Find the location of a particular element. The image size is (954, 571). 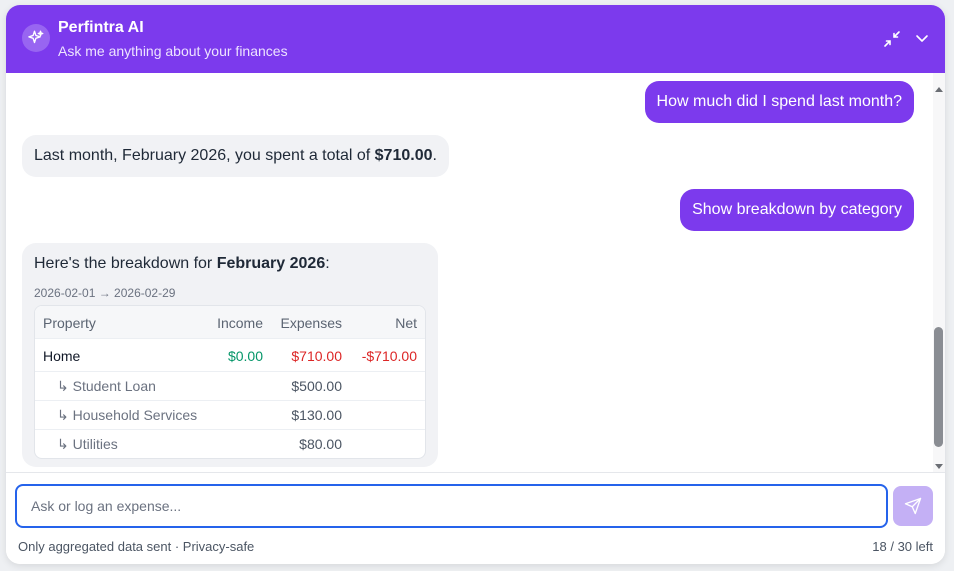

send-icon is located at coordinates (913, 506).